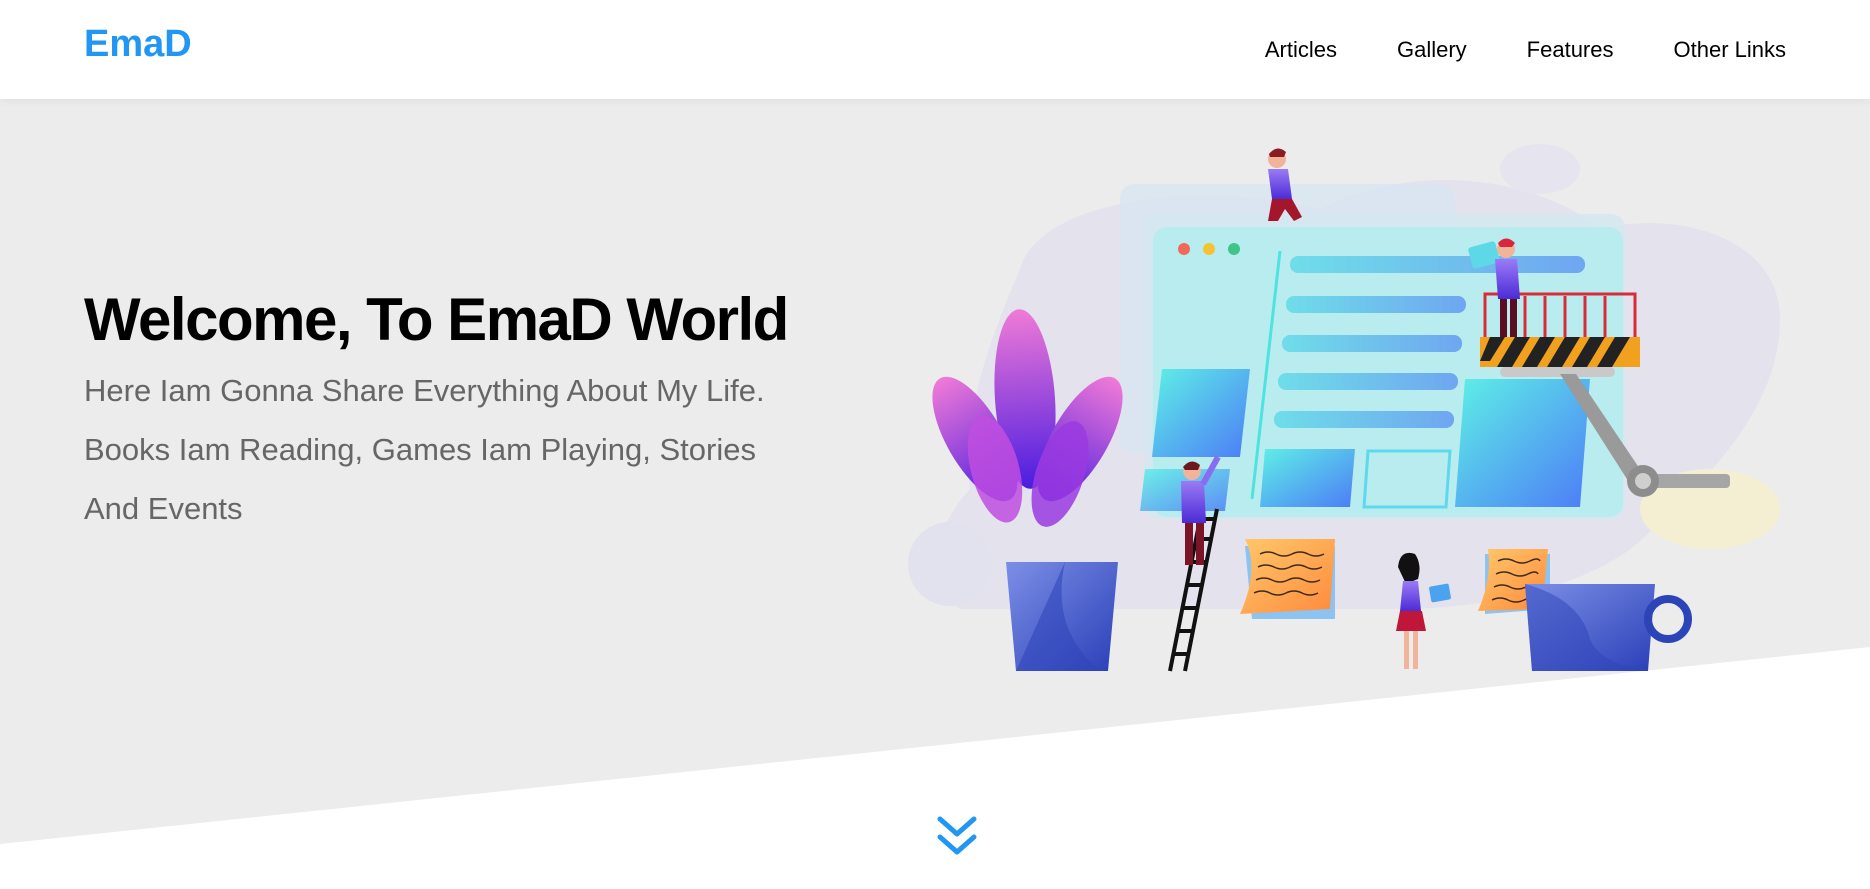  Describe the element at coordinates (957, 838) in the screenshot. I see `angles-down-icon` at that location.